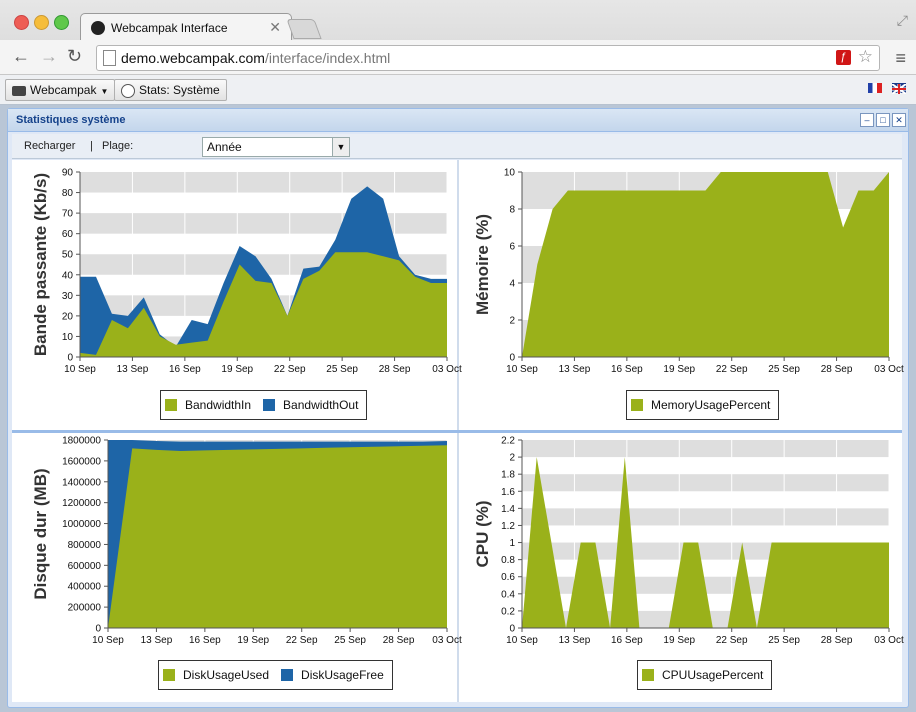  Describe the element at coordinates (732, 640) in the screenshot. I see `x-tick-label: 22 Sep` at that location.